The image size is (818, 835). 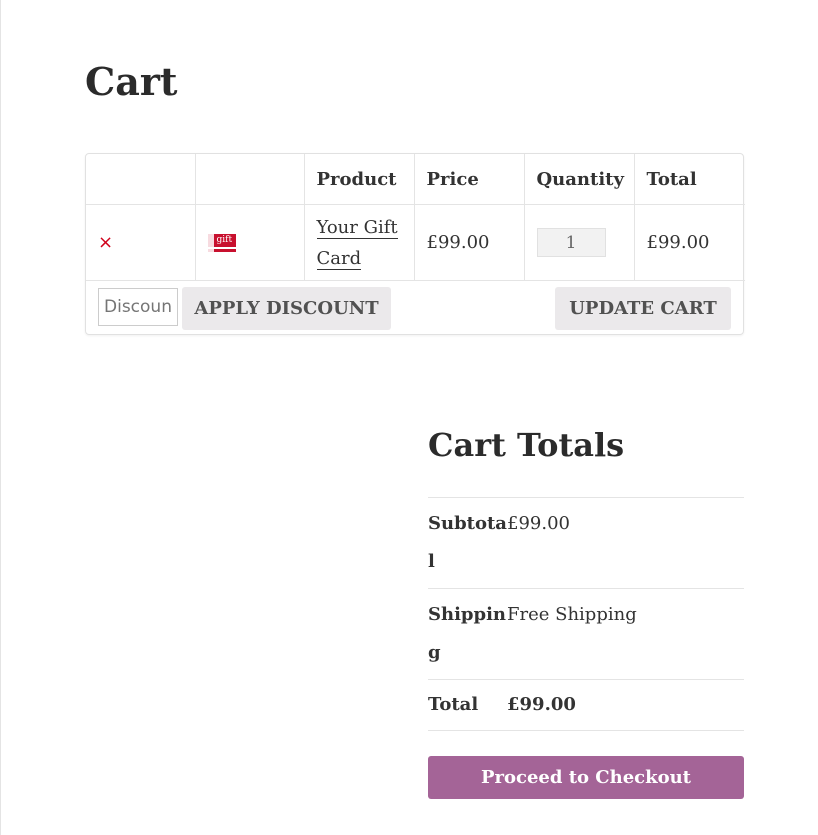 I want to click on page-title: Cart, so click(x=131, y=81).